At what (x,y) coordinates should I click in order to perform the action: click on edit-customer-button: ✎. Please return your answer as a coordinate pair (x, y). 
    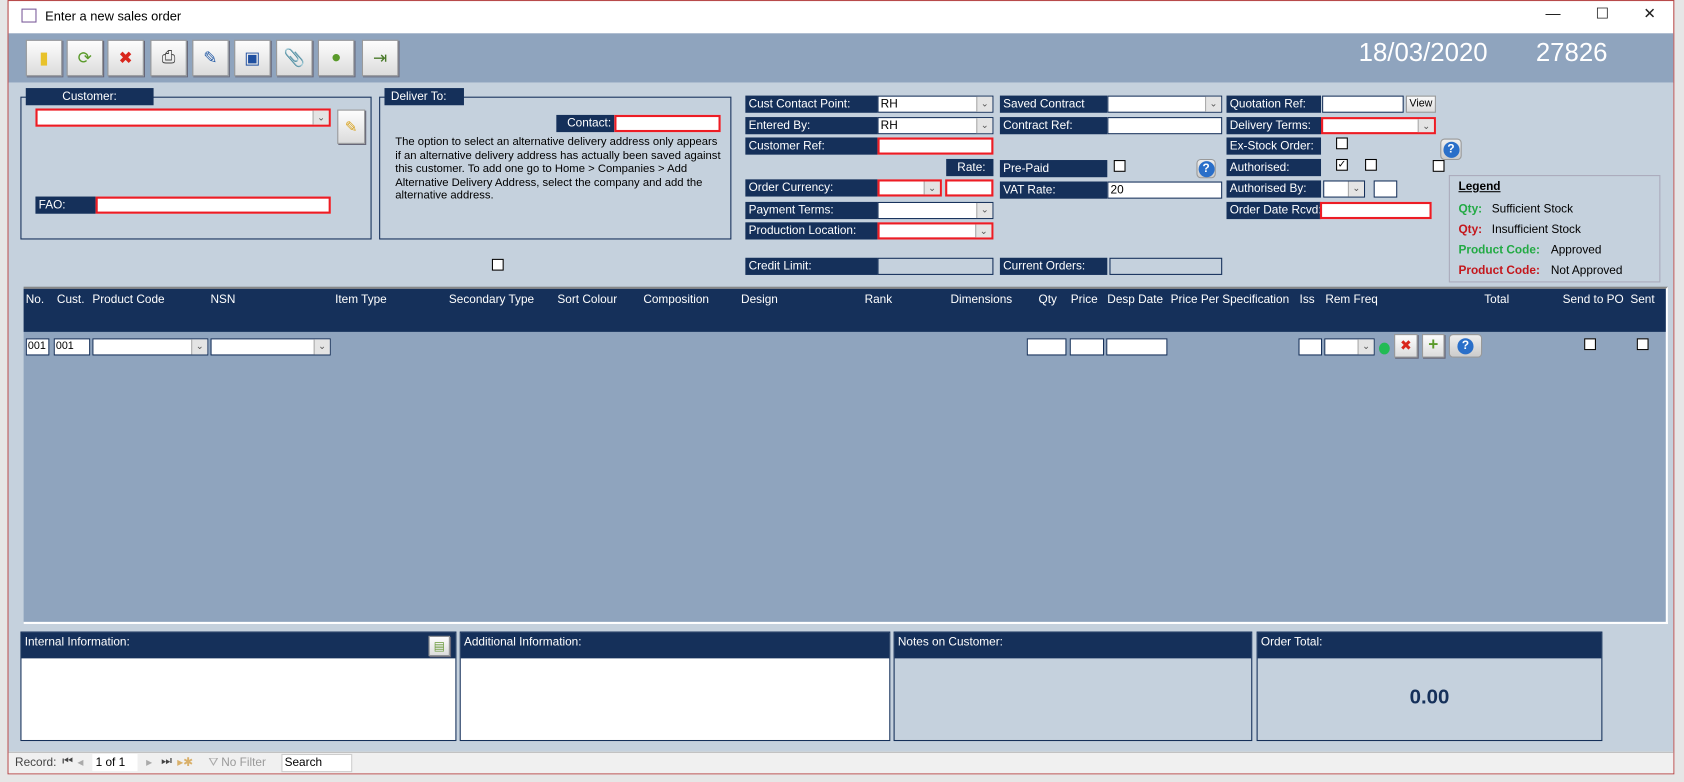
    Looking at the image, I should click on (351, 126).